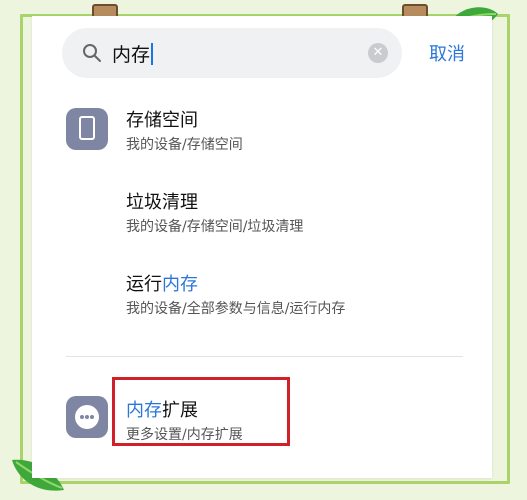 This screenshot has width=527, height=500. I want to click on result-title: 存储空间, so click(162, 120).